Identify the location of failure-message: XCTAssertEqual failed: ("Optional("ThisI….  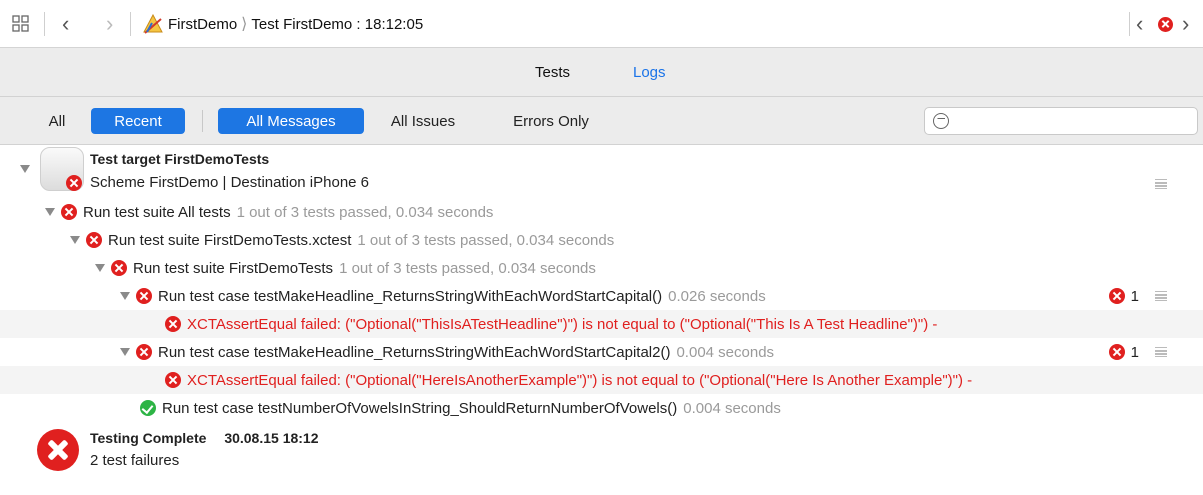
(562, 324).